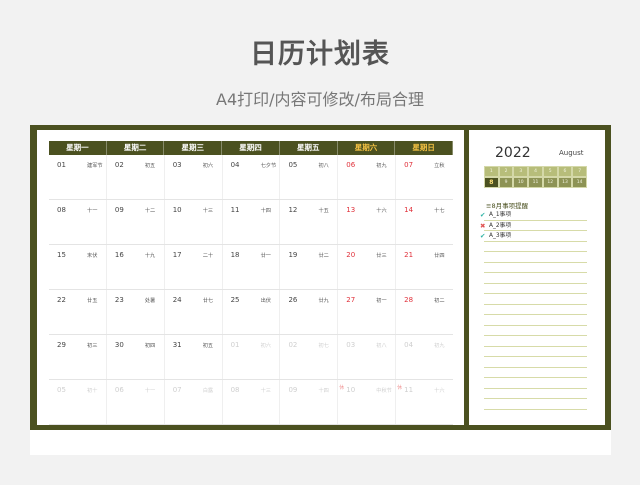  I want to click on calendar-day-cell: 06 初九, so click(367, 177).